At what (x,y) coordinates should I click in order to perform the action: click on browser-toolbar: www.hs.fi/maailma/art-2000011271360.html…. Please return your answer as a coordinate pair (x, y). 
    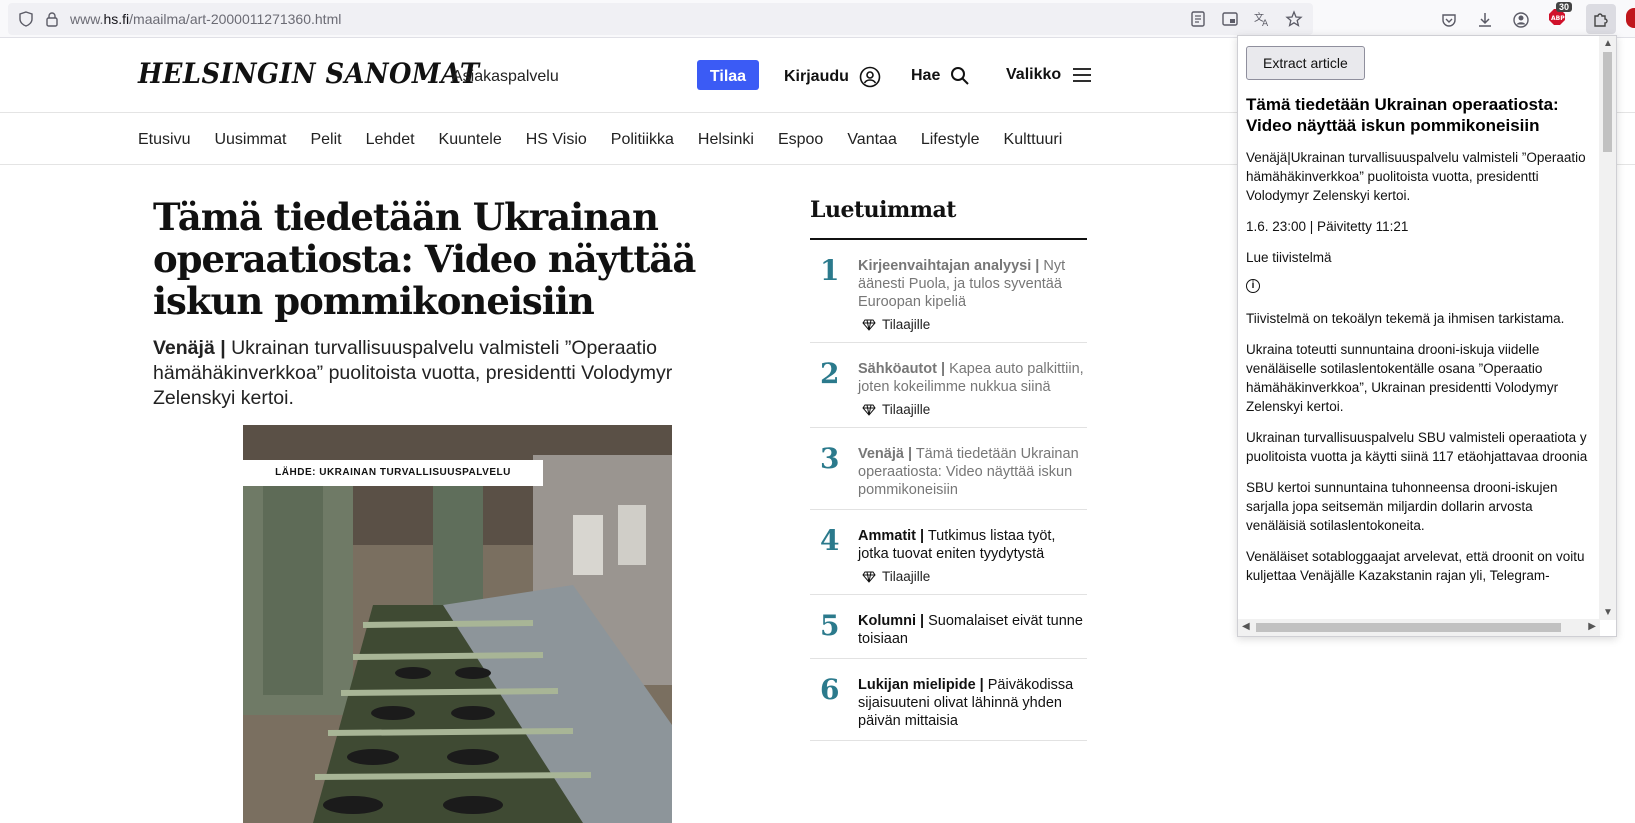
    Looking at the image, I should click on (817, 19).